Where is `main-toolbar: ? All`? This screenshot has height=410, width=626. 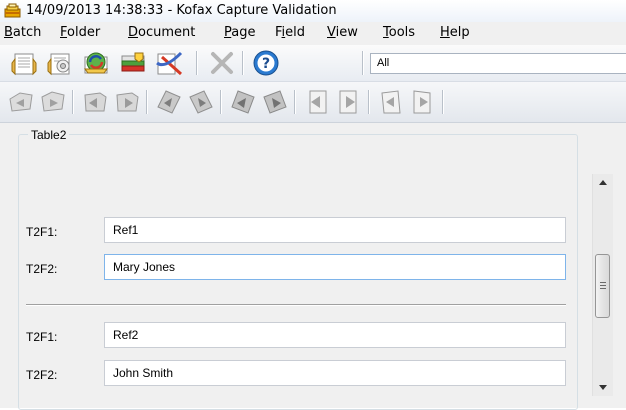 main-toolbar: ? All is located at coordinates (313, 63).